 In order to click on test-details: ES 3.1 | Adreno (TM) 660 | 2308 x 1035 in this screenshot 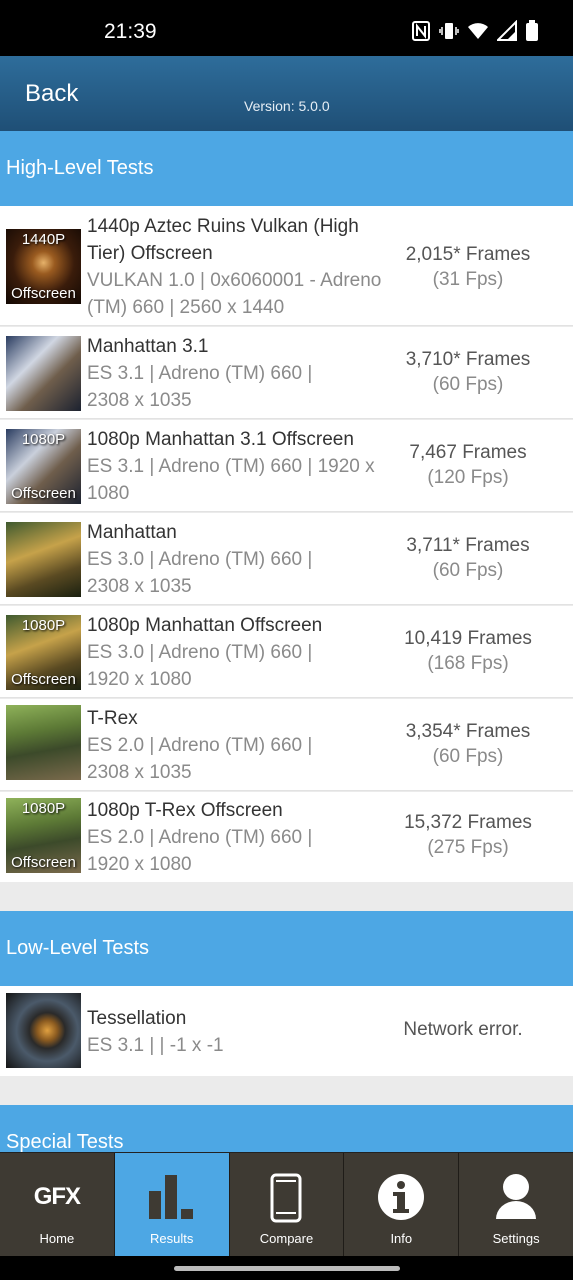, I will do `click(200, 387)`.